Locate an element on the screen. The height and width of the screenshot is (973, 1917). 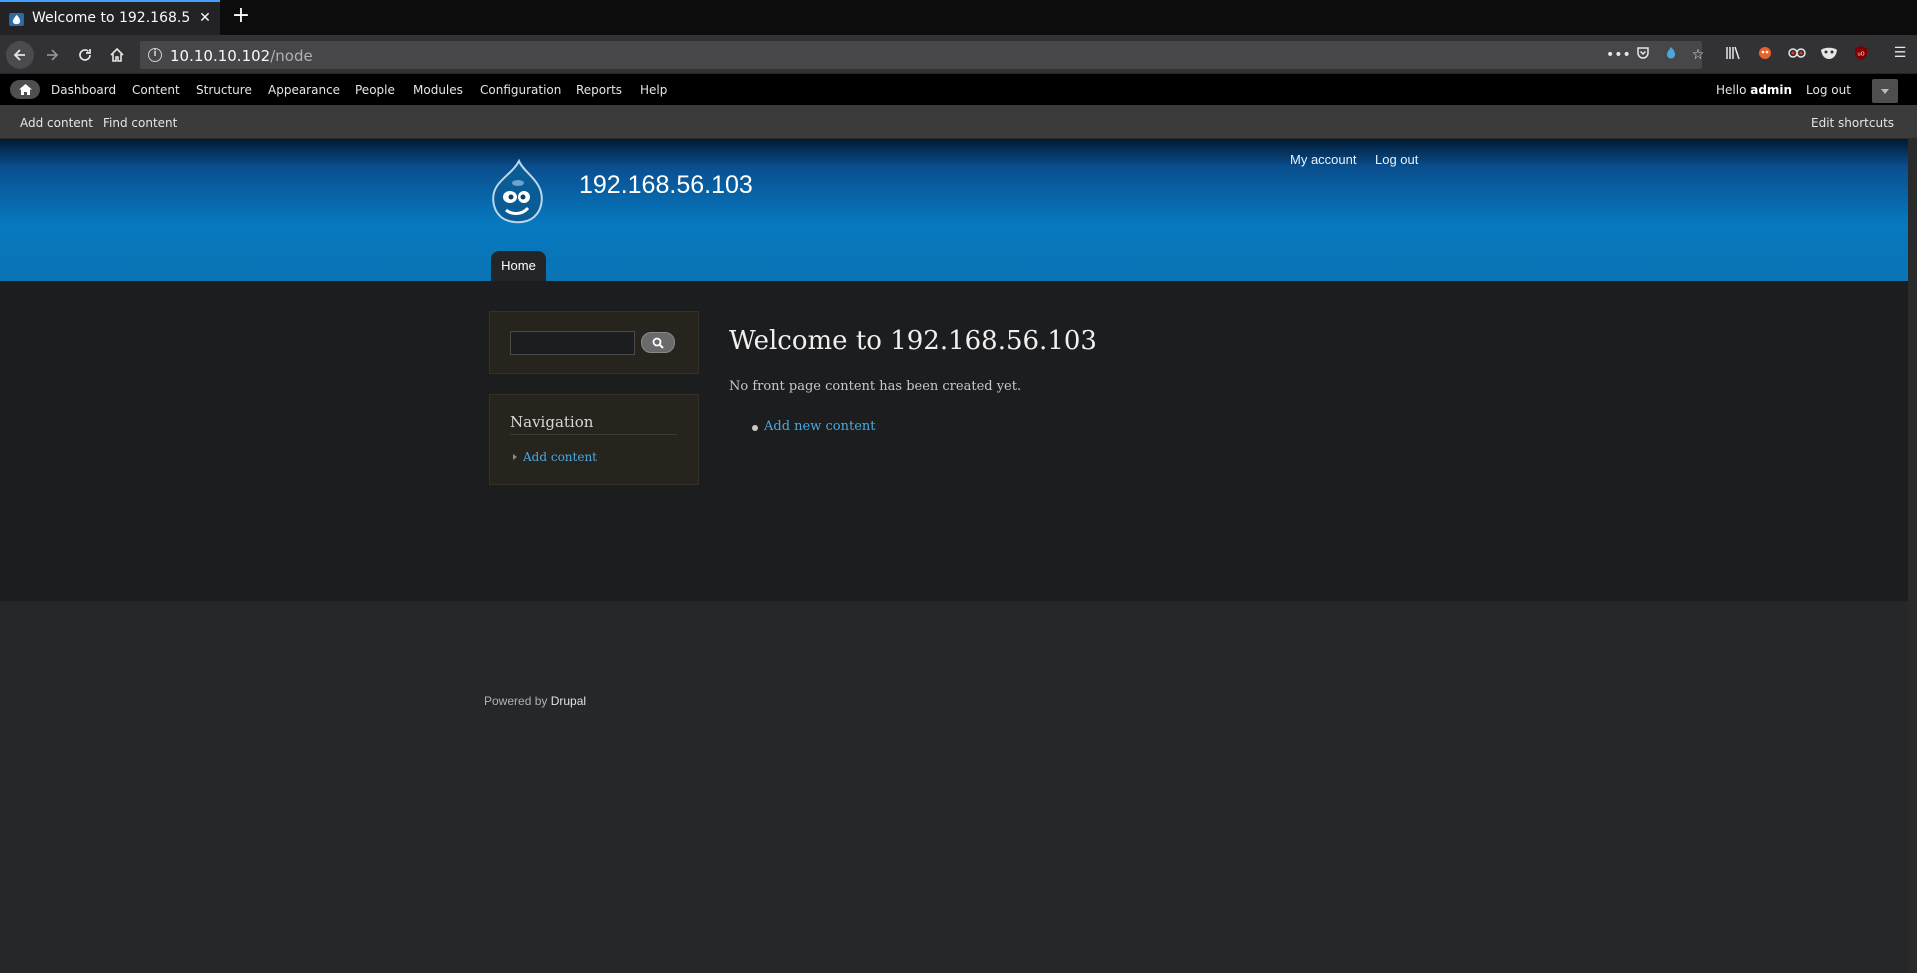
tab-title: Welcome to 192.168.56.1 is located at coordinates (111, 18).